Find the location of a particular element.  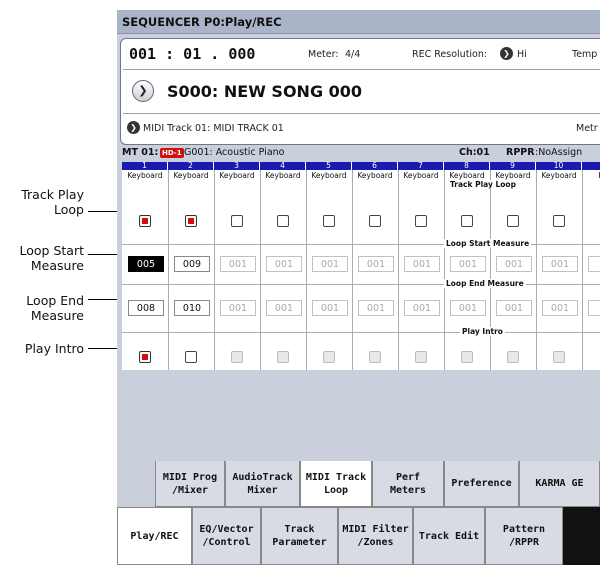

rec-resolution-label: REC Resolution: is located at coordinates (450, 54).